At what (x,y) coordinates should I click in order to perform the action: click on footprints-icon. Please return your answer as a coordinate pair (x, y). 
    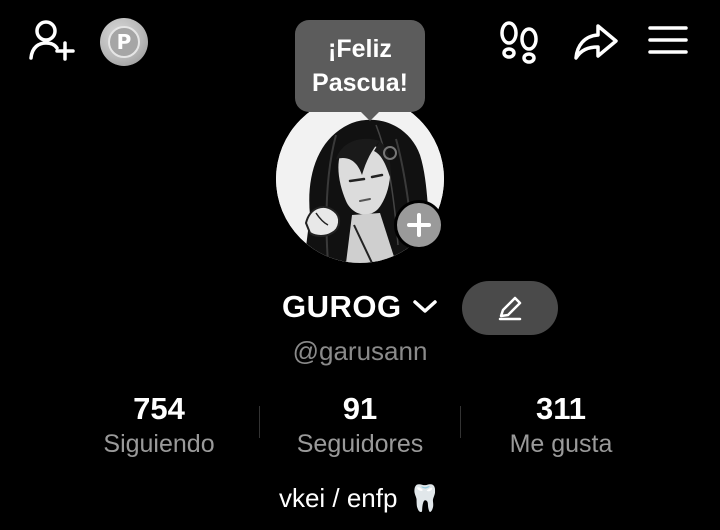
    Looking at the image, I should click on (520, 42).